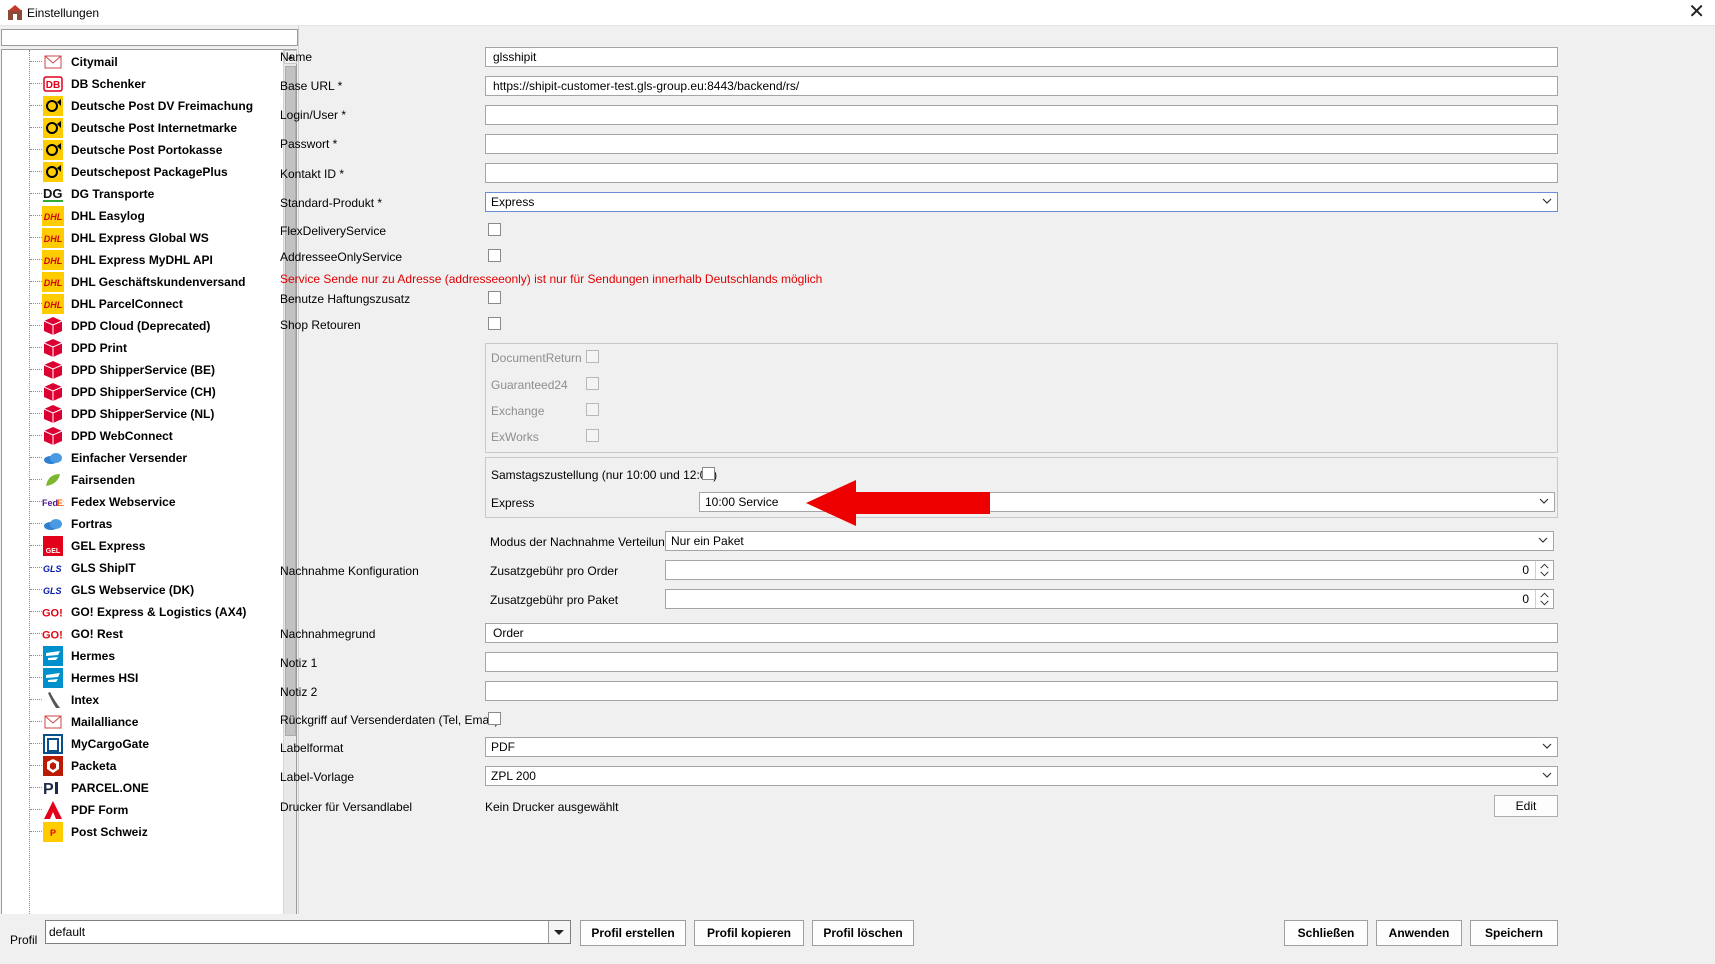 The height and width of the screenshot is (964, 1715). Describe the element at coordinates (328, 634) in the screenshot. I see `nachnahmegrund-label: Nachnahmegrund` at that location.